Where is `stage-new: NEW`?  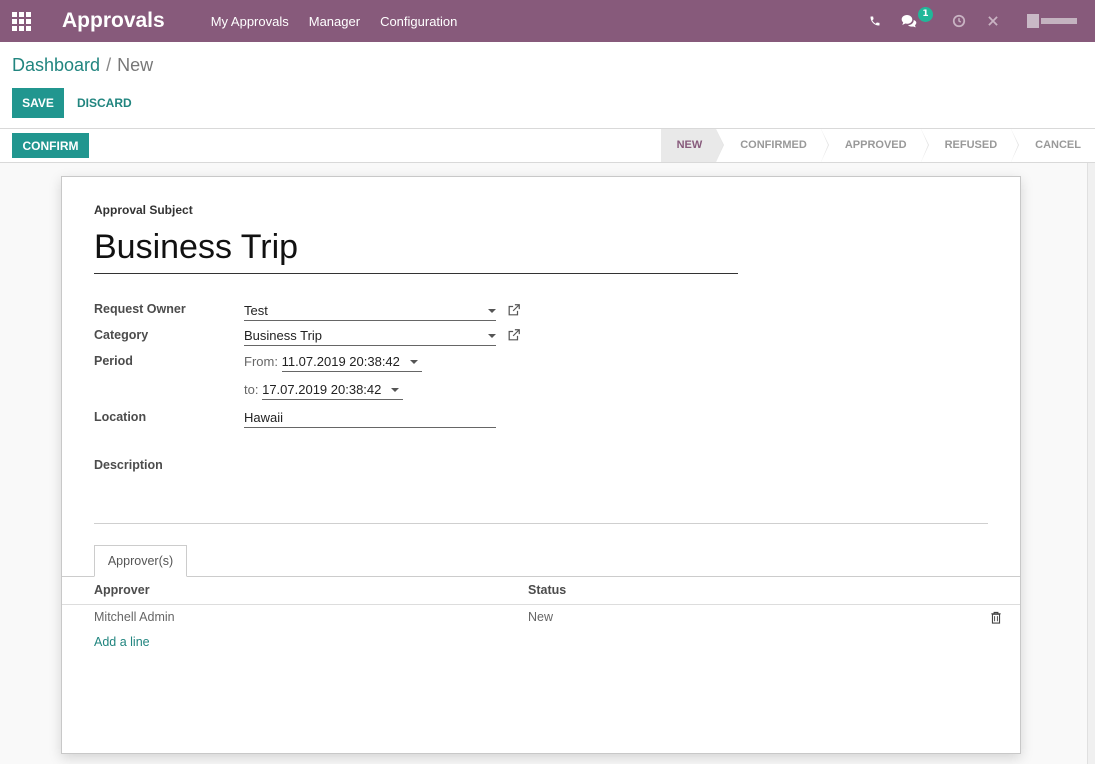 stage-new: NEW is located at coordinates (692, 145).